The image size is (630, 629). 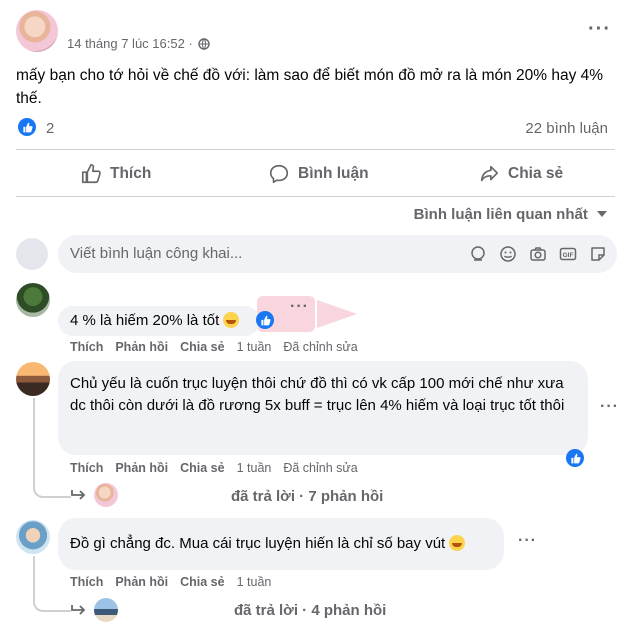 I want to click on comment-button-label: Bình luận, so click(x=333, y=173).